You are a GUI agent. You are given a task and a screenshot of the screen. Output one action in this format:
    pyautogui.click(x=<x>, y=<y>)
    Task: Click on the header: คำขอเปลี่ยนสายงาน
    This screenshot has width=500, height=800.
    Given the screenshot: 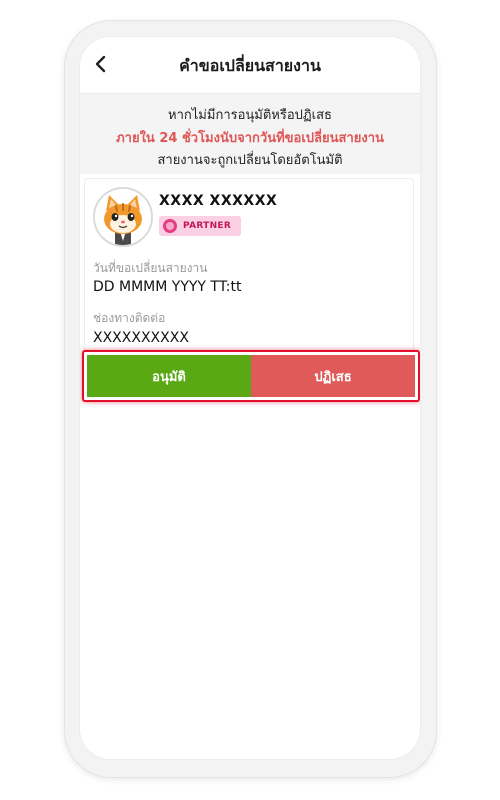 What is the action you would take?
    pyautogui.click(x=250, y=65)
    